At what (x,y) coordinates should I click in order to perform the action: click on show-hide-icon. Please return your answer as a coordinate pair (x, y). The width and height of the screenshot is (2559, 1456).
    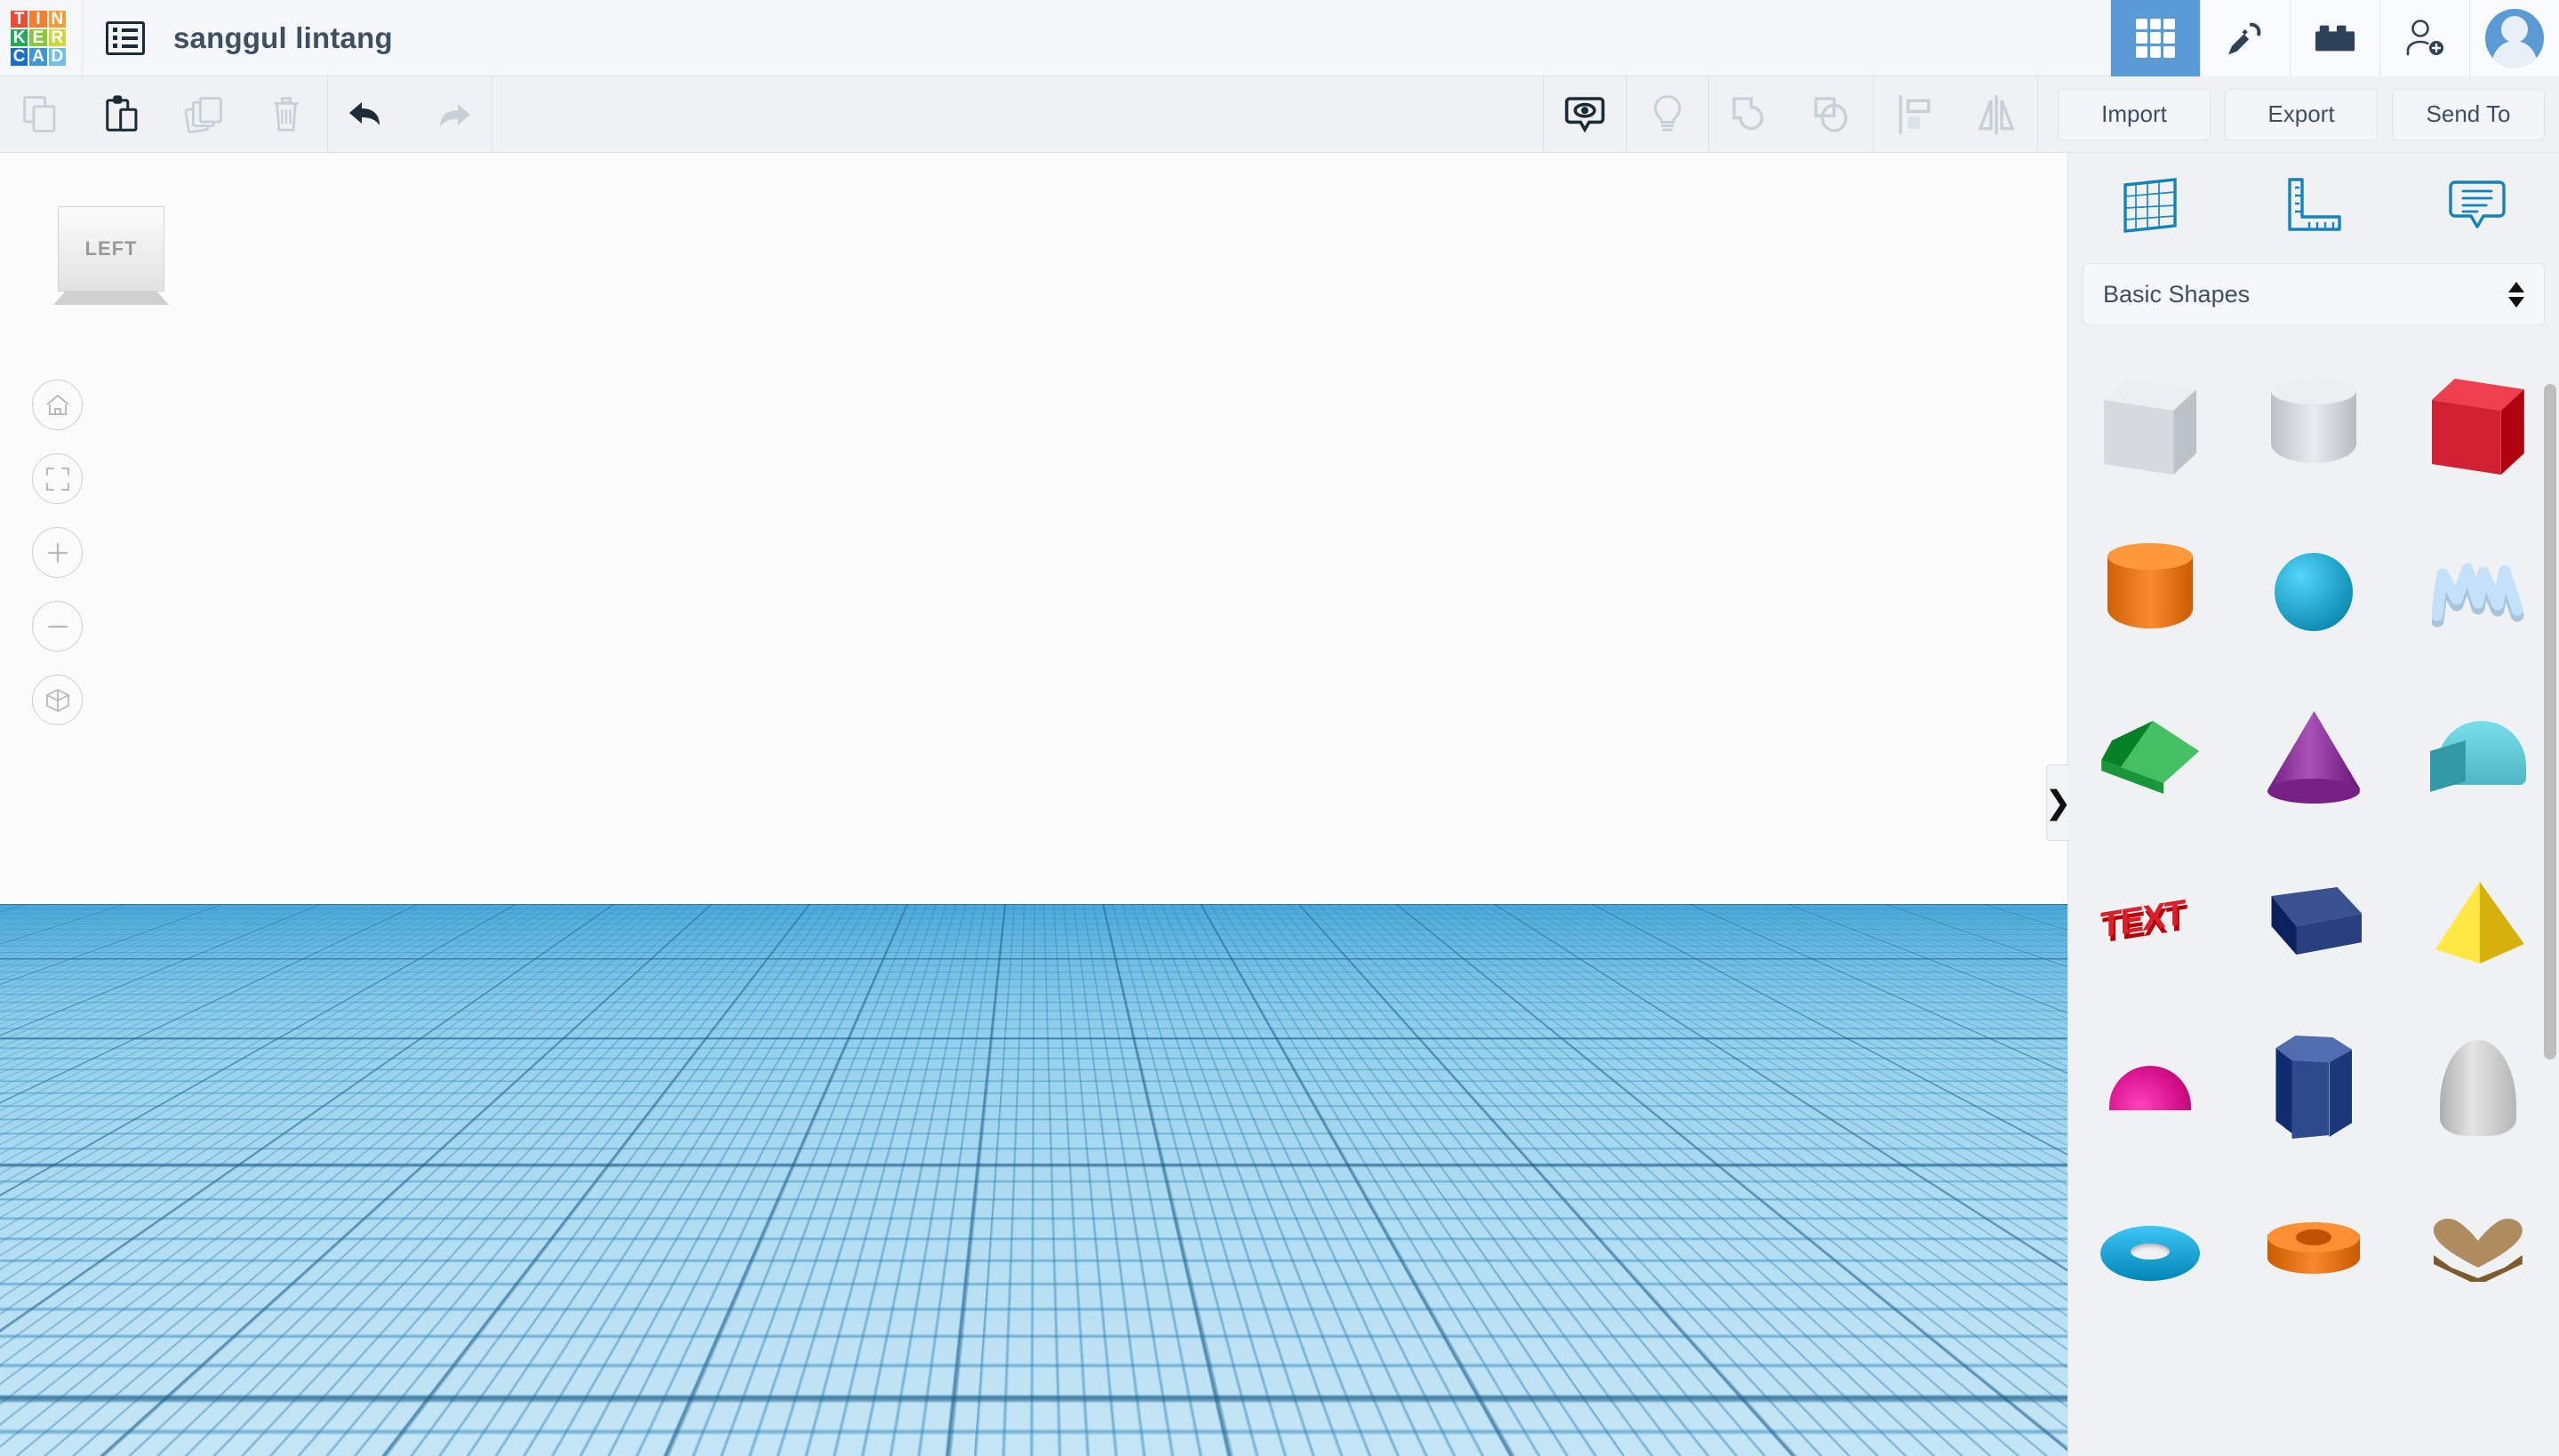
    Looking at the image, I should click on (1585, 114).